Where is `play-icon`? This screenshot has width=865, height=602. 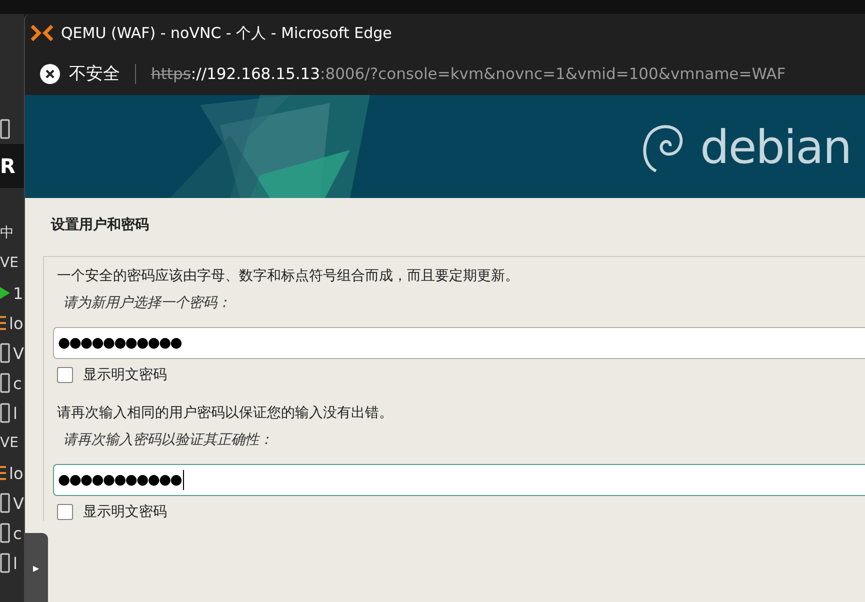
play-icon is located at coordinates (5, 293).